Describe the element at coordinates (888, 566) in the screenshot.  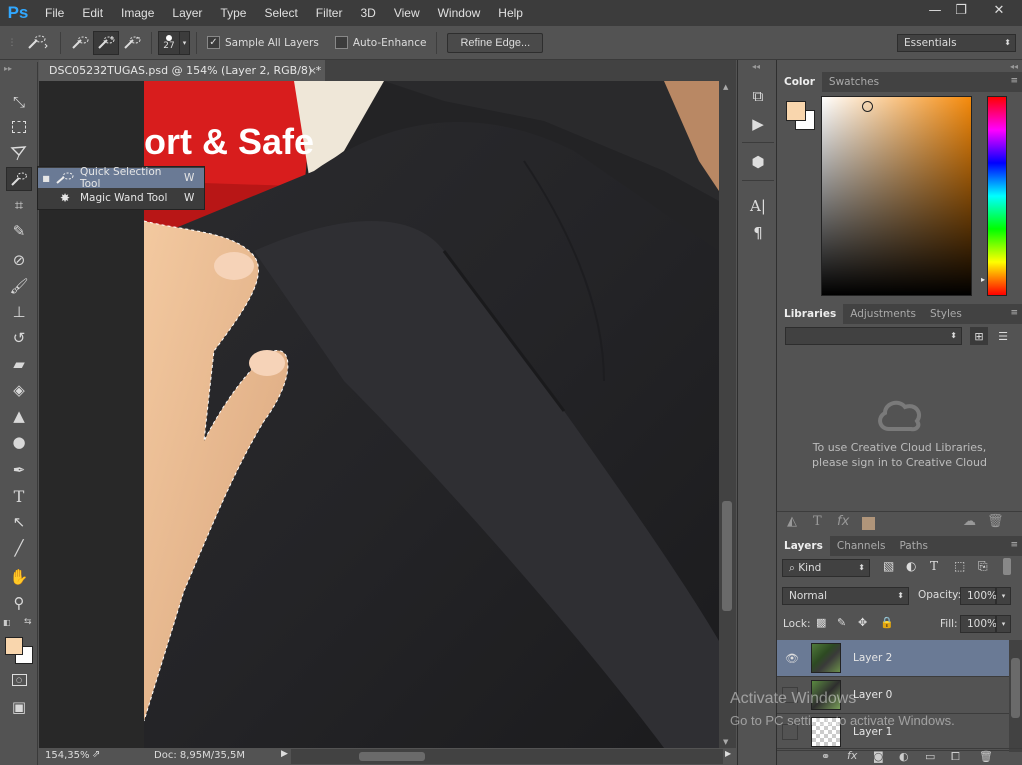
I see `filter-pixel-icon: ▧` at that location.